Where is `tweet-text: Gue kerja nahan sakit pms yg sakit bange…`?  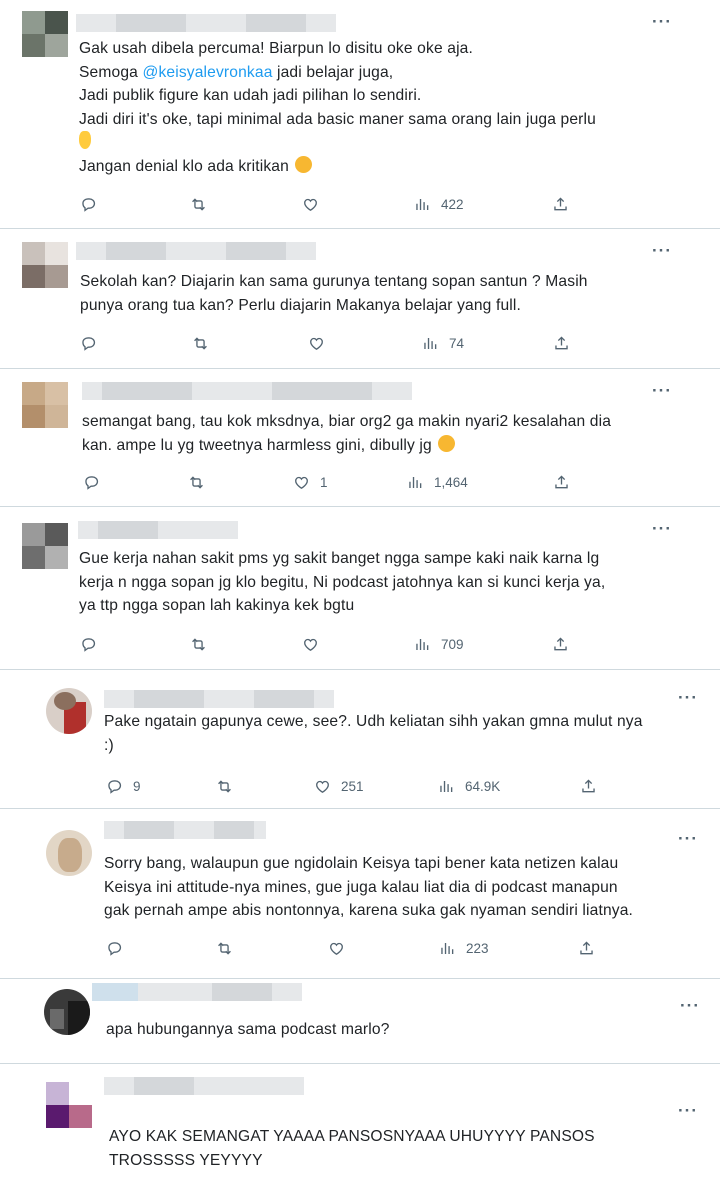
tweet-text: Gue kerja nahan sakit pms yg sakit bange… is located at coordinates (342, 582).